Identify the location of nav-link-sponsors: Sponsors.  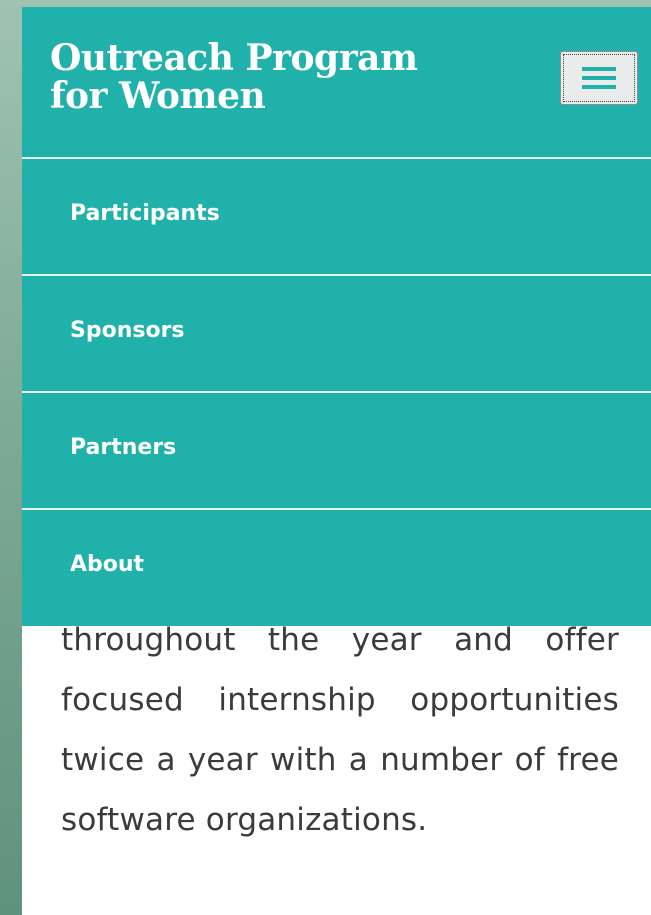
(127, 330).